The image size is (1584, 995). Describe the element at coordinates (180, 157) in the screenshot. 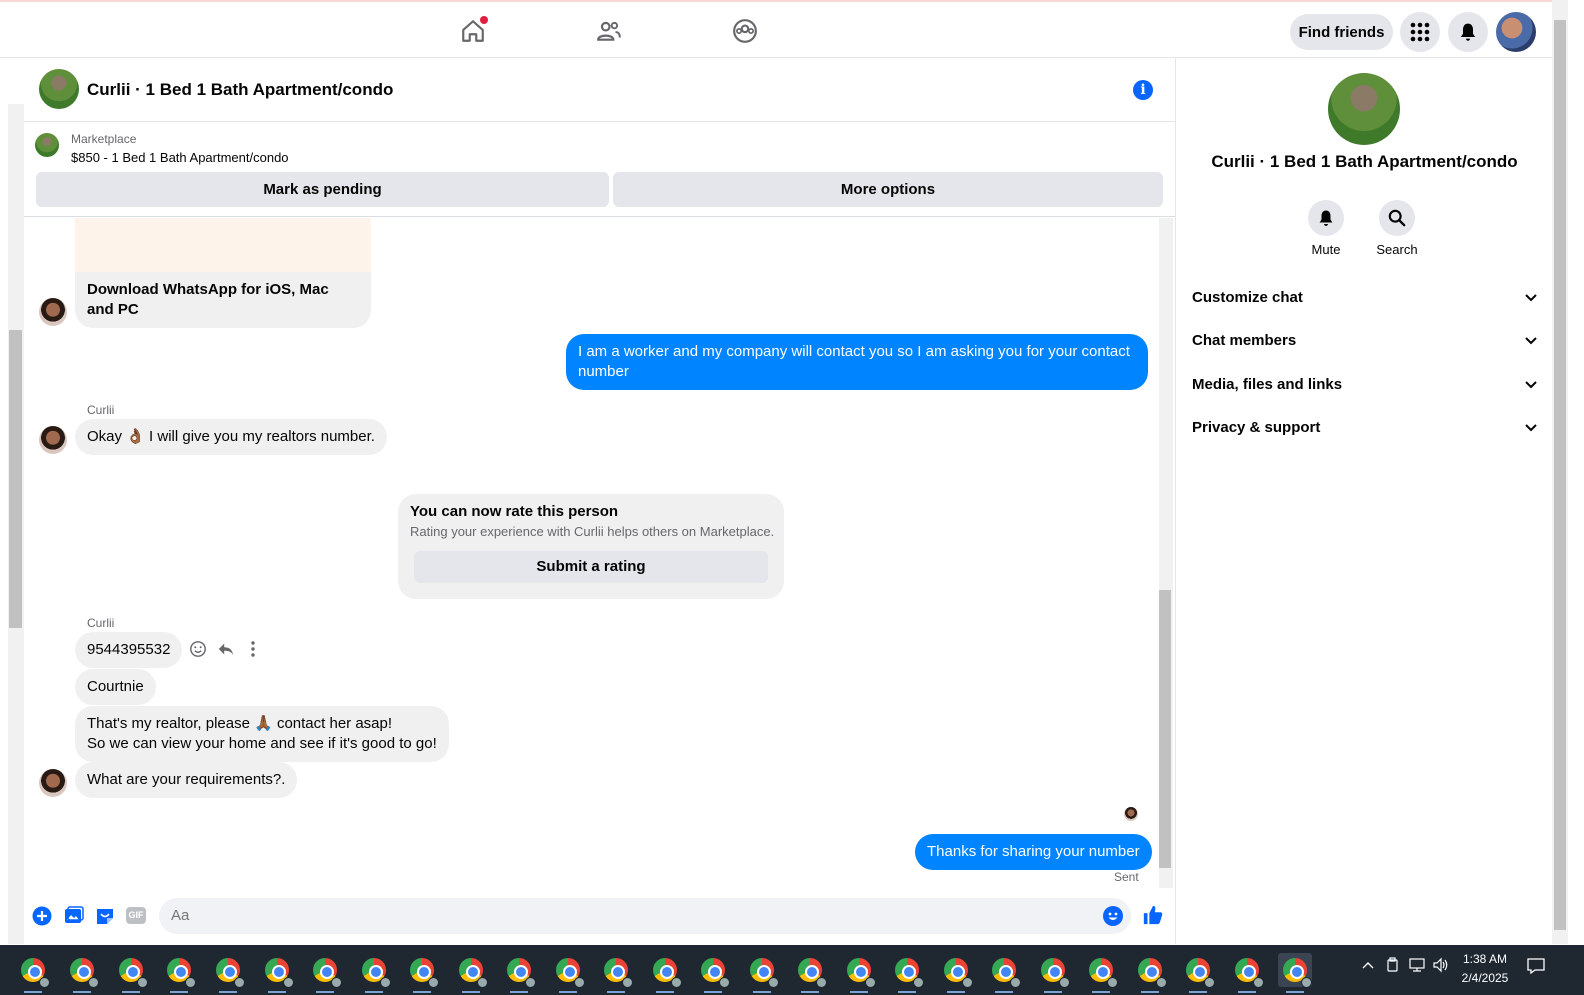

I see `listing-price-title: $850 - 1 Bed 1 Bath Apartment/condo` at that location.